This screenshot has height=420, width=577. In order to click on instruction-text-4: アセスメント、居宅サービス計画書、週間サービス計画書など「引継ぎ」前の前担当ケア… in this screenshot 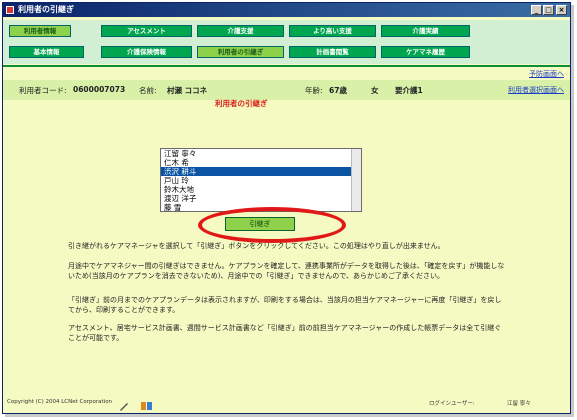, I will do `click(285, 333)`.